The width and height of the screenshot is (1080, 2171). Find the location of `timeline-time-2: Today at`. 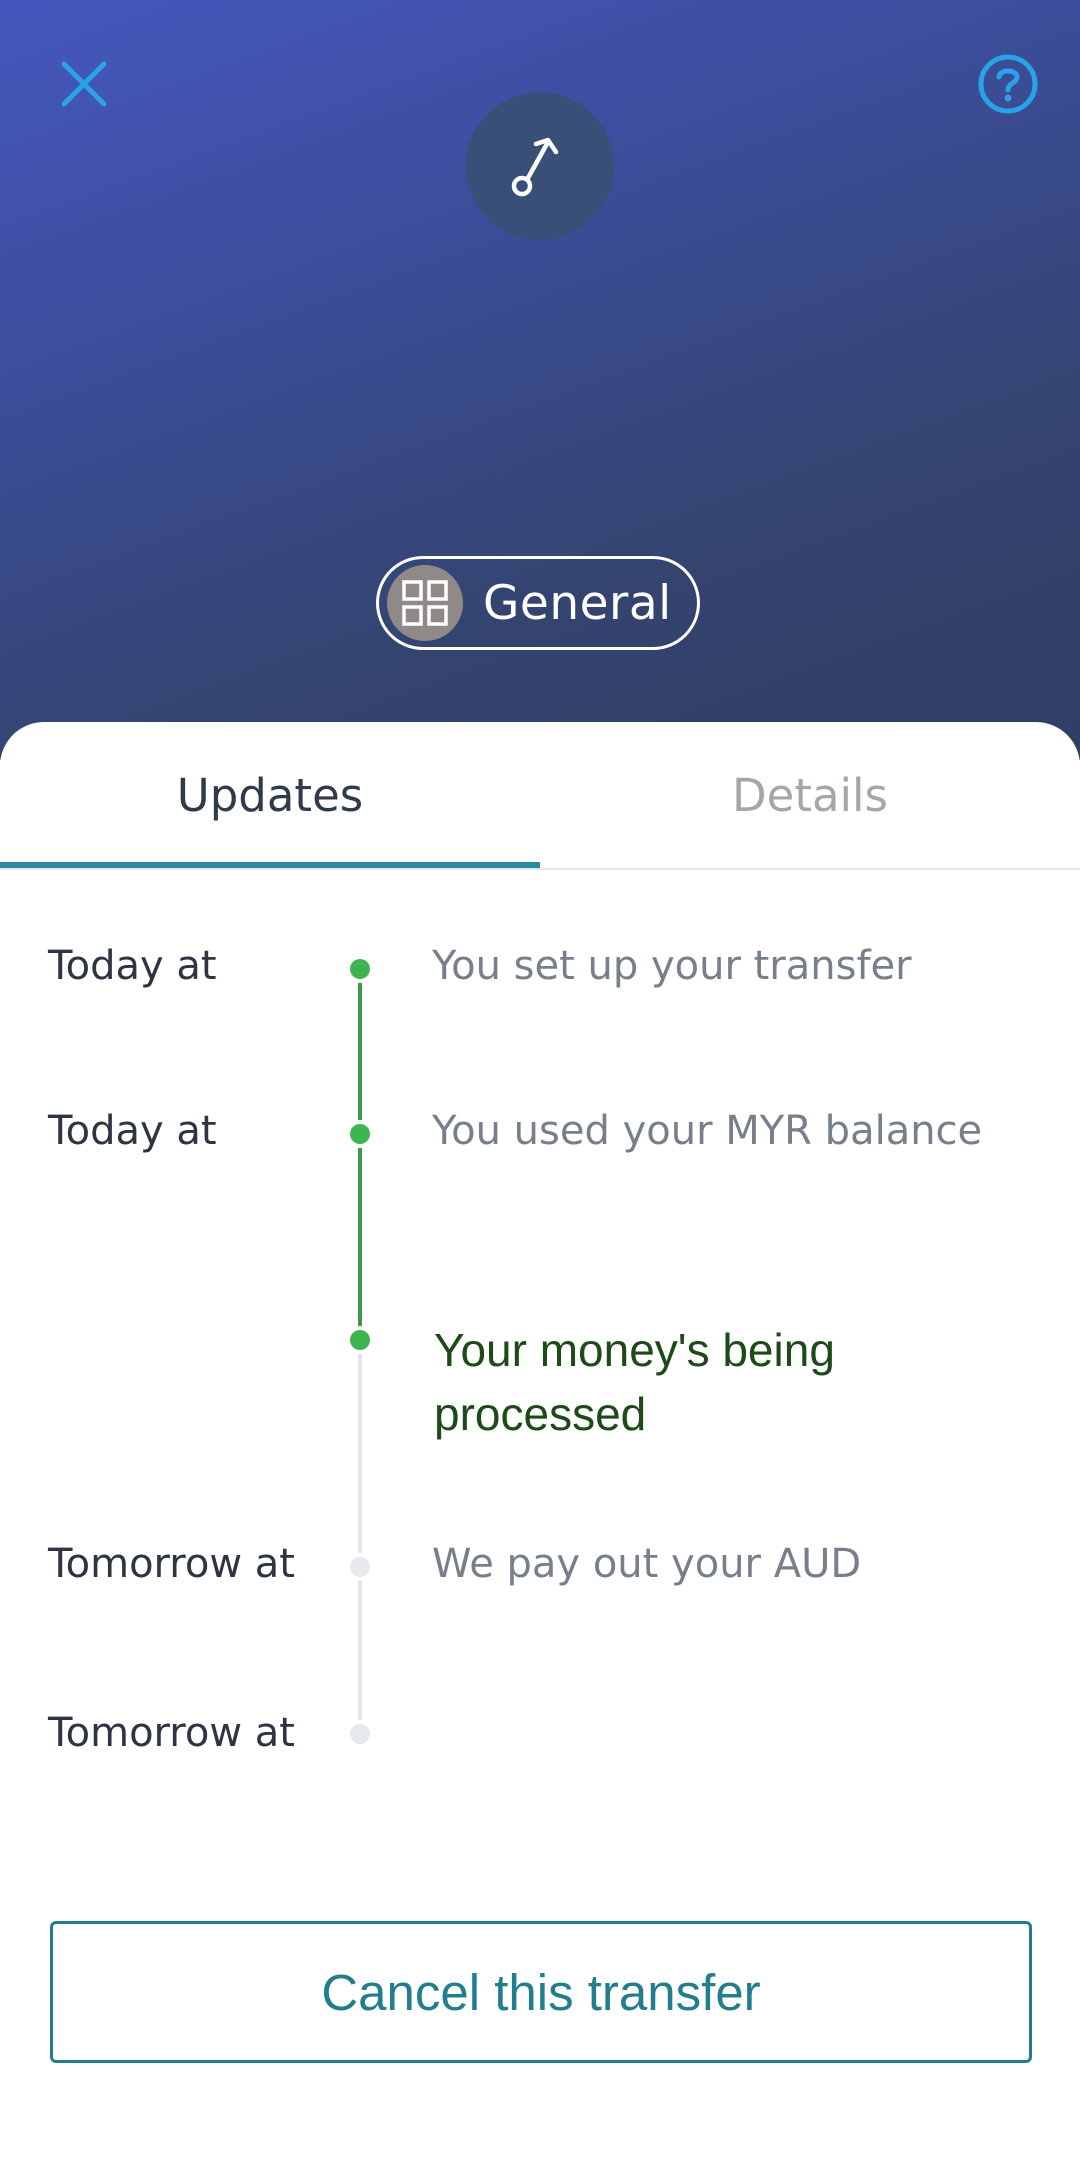

timeline-time-2: Today at is located at coordinates (132, 1131).